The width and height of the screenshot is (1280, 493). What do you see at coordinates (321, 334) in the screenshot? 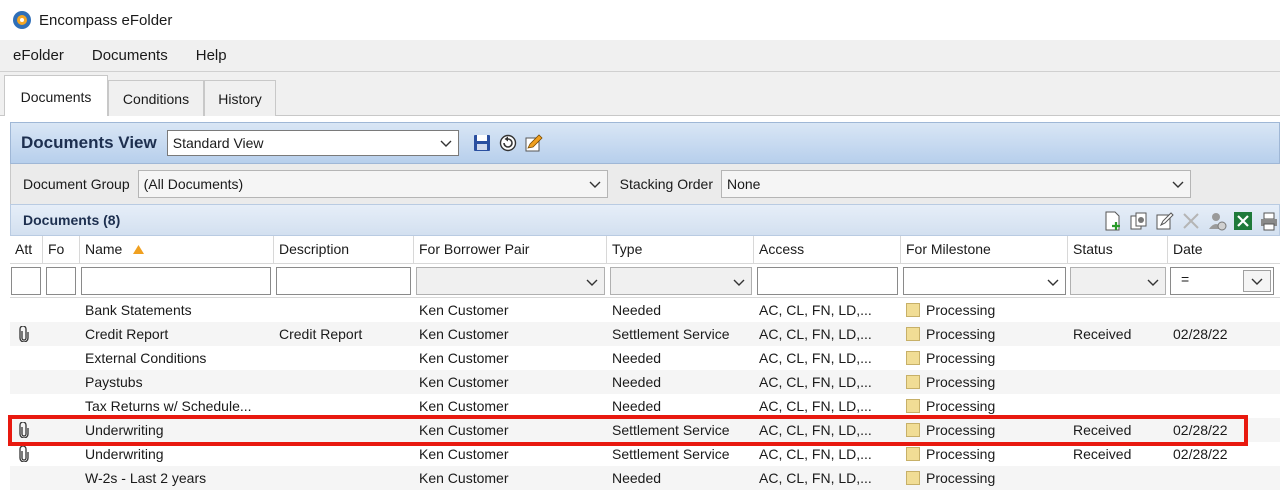
I see `cell-description: Credit Report` at bounding box center [321, 334].